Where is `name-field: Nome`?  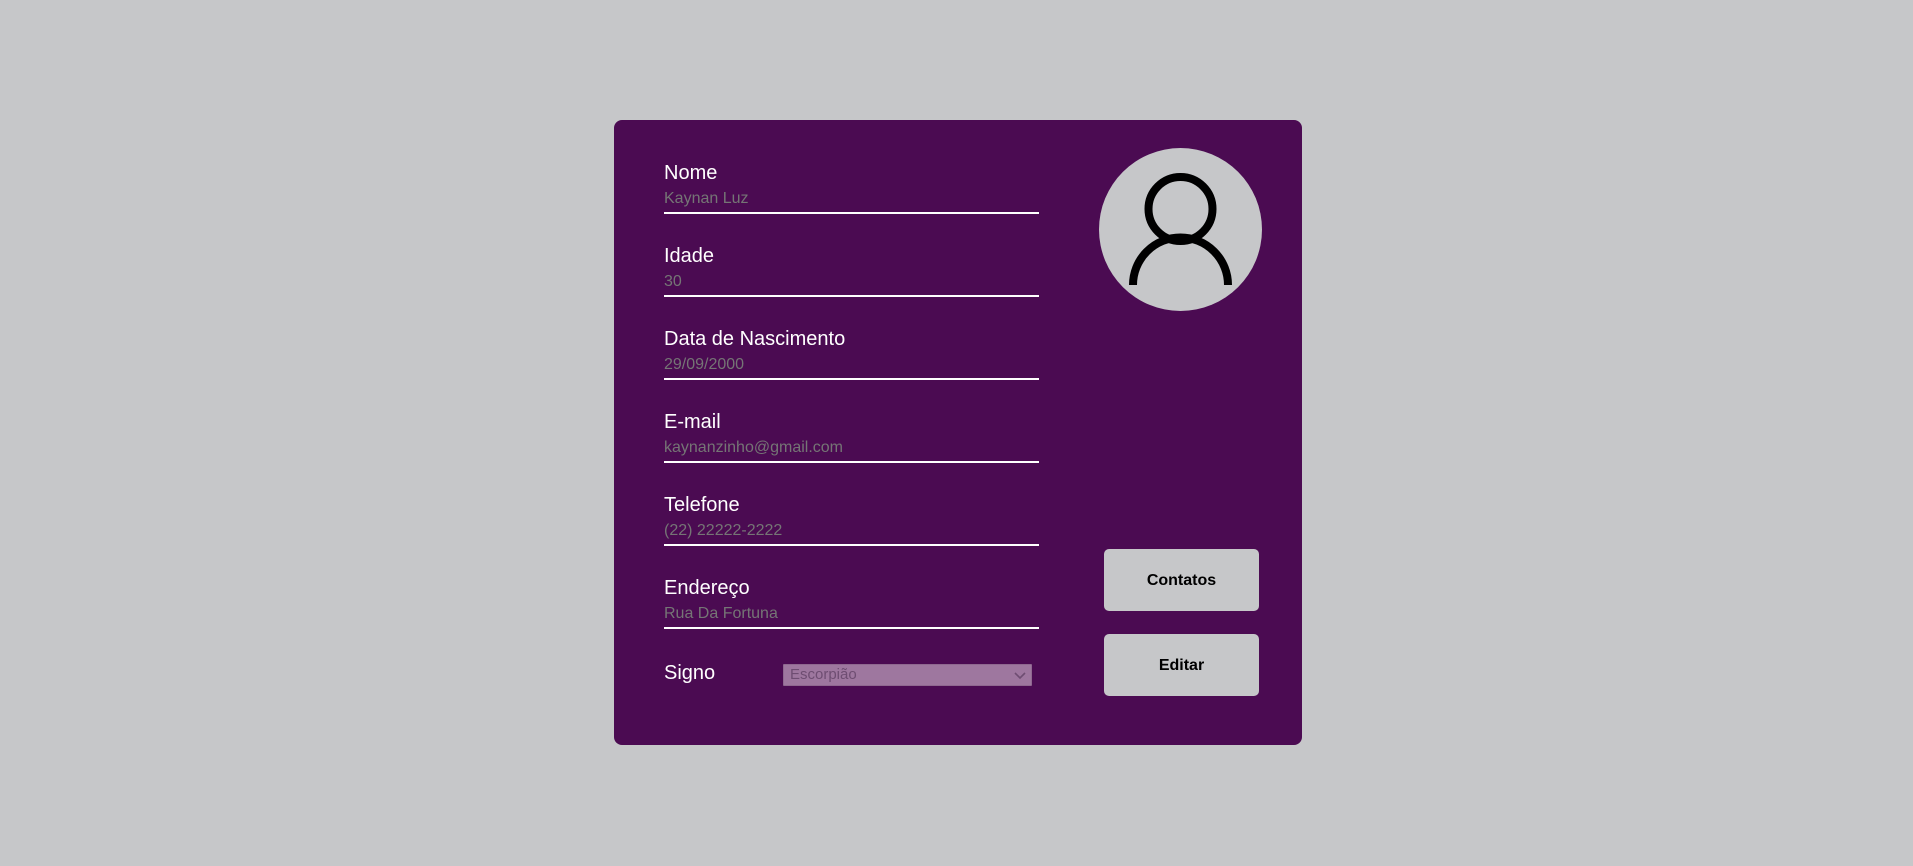 name-field: Nome is located at coordinates (851, 187).